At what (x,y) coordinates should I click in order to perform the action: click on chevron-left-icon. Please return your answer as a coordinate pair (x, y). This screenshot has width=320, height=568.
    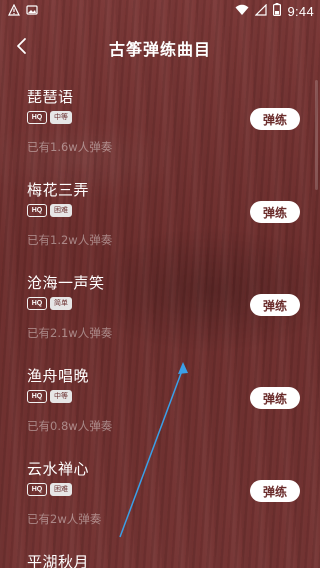
    Looking at the image, I should click on (22, 48).